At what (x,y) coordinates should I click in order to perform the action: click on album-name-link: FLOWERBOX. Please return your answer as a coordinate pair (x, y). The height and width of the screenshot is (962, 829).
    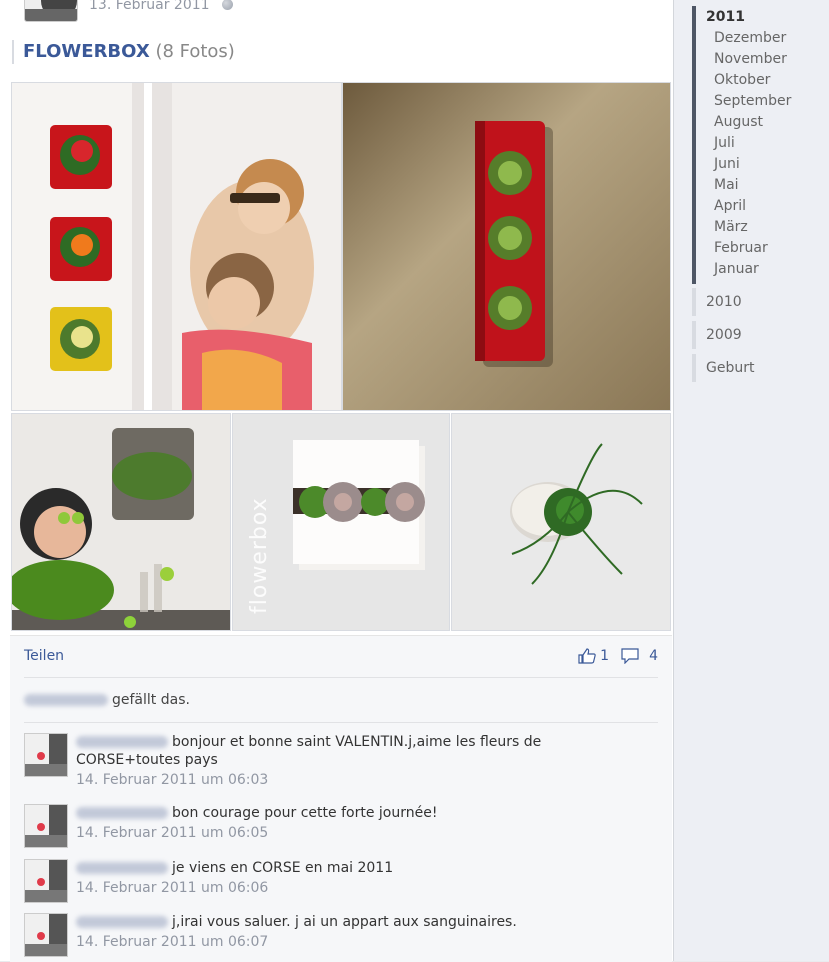
    Looking at the image, I should click on (86, 51).